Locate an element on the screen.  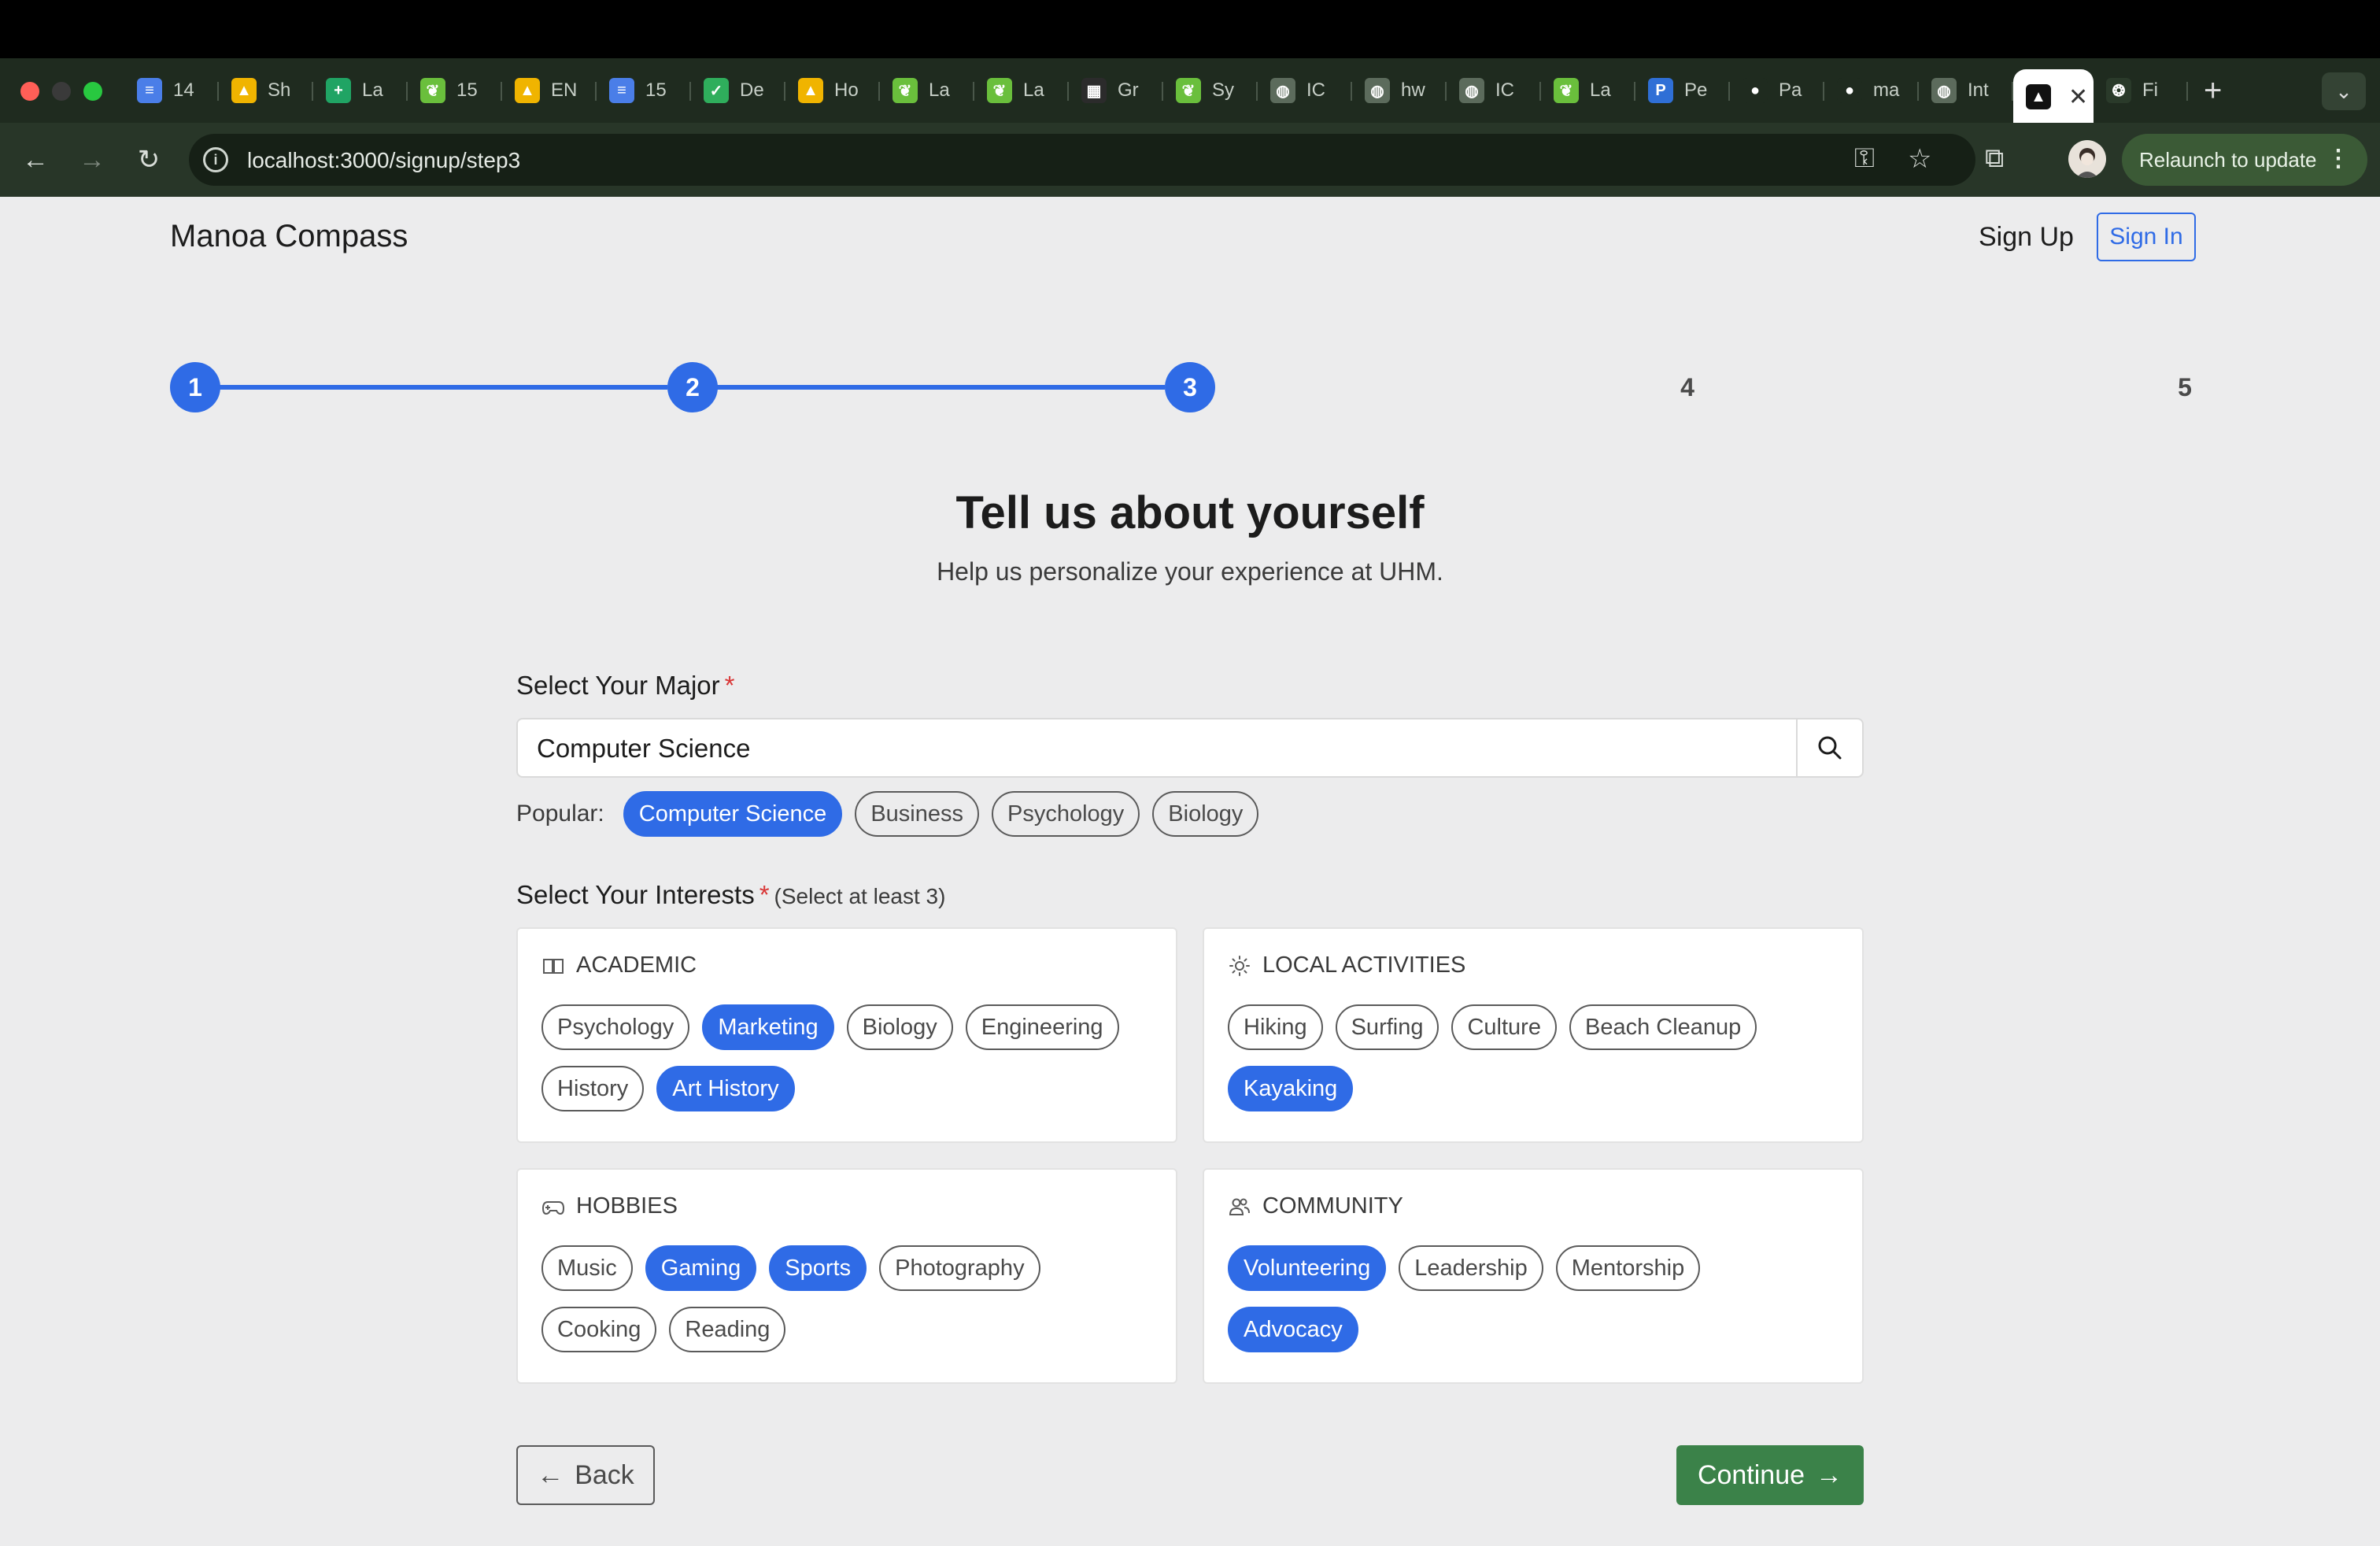
address-bar: i localhost:3000/signup/step3 is located at coordinates (1082, 160).